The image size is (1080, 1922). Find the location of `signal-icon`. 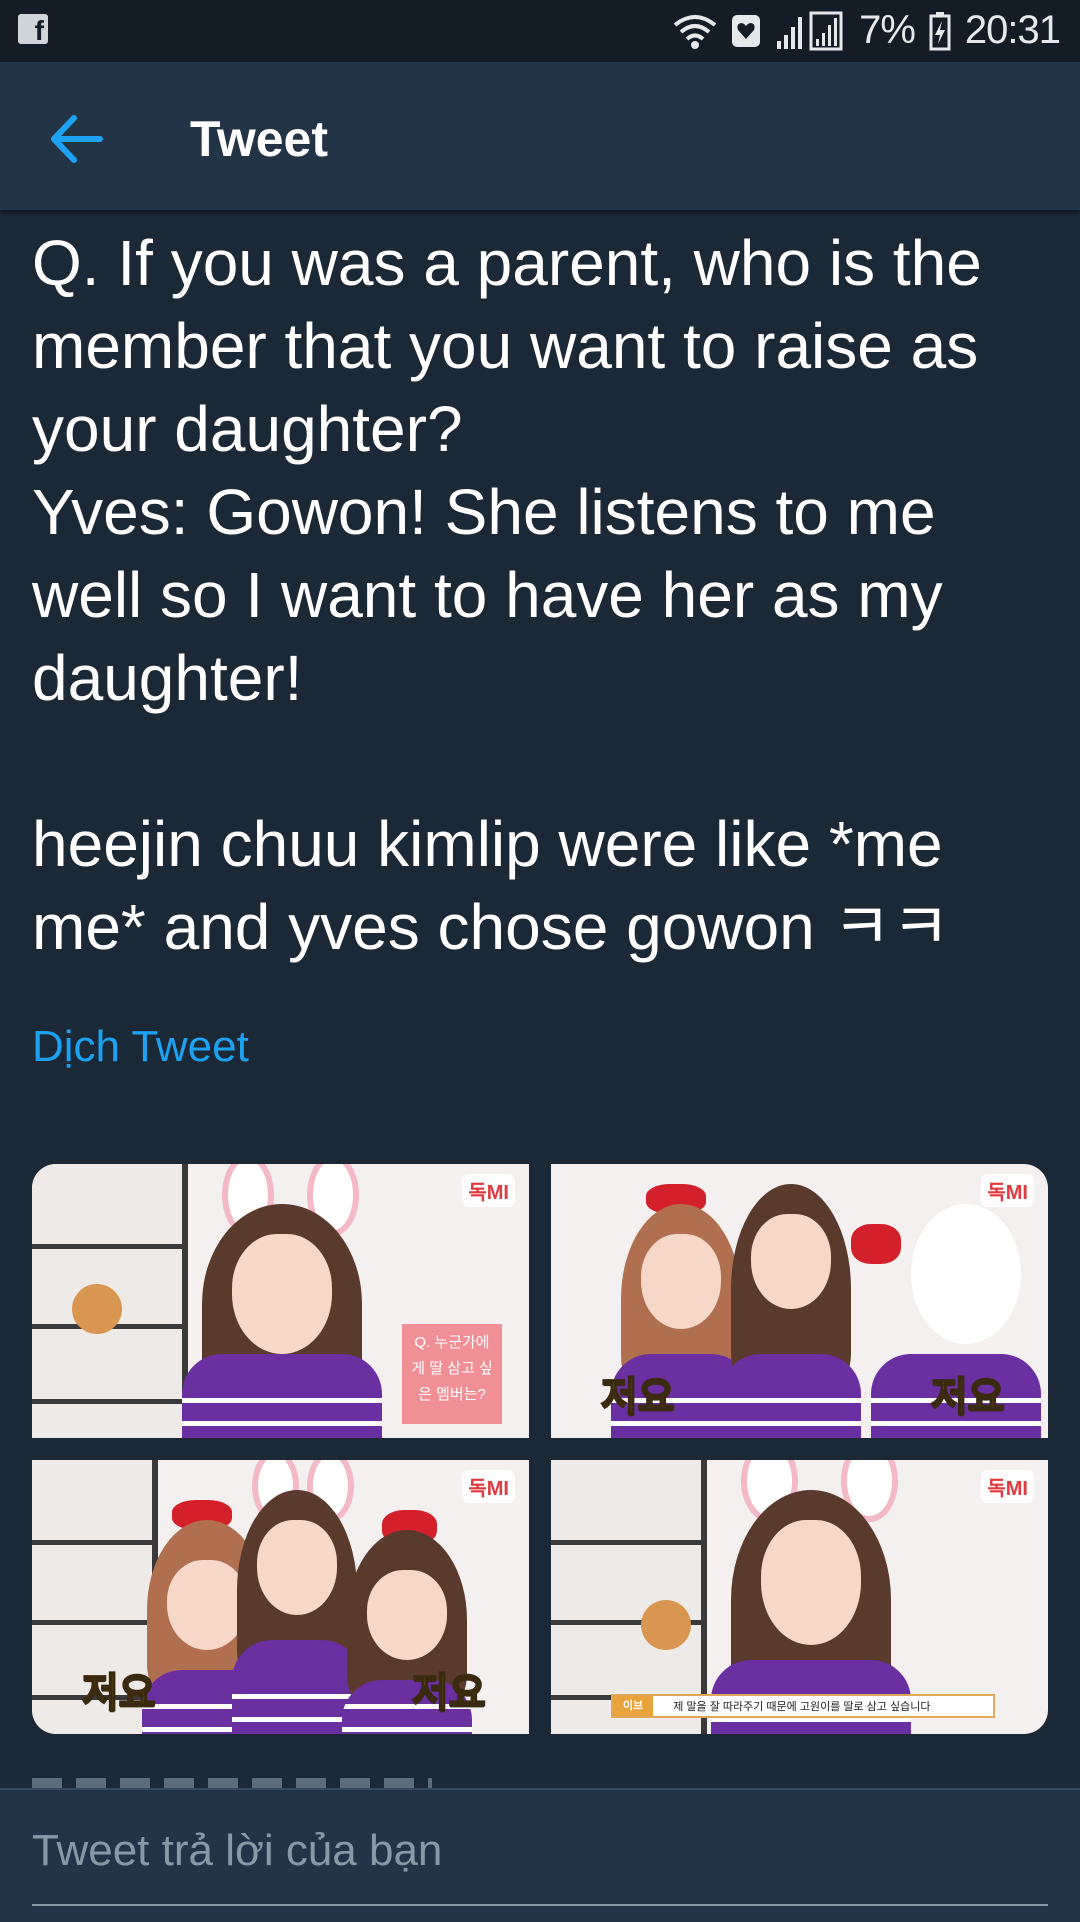

signal-icon is located at coordinates (810, 31).